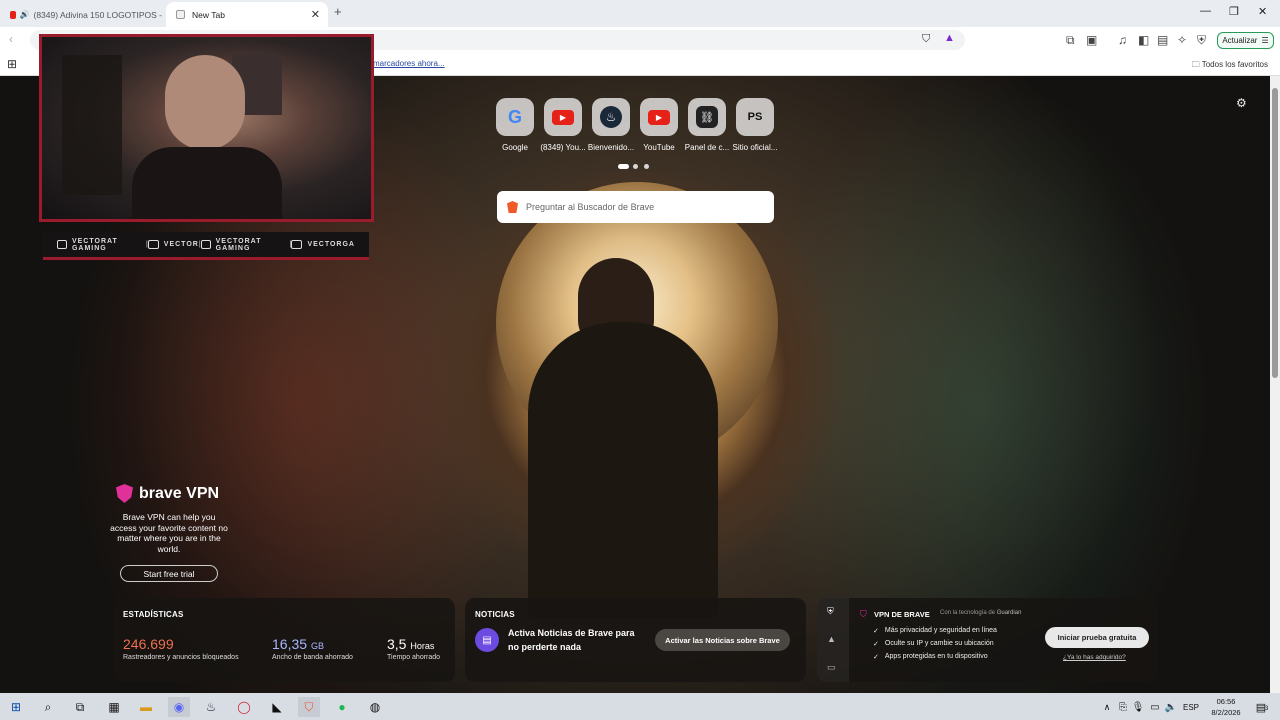  Describe the element at coordinates (515, 147) in the screenshot. I see `top-site-label: Google` at that location.